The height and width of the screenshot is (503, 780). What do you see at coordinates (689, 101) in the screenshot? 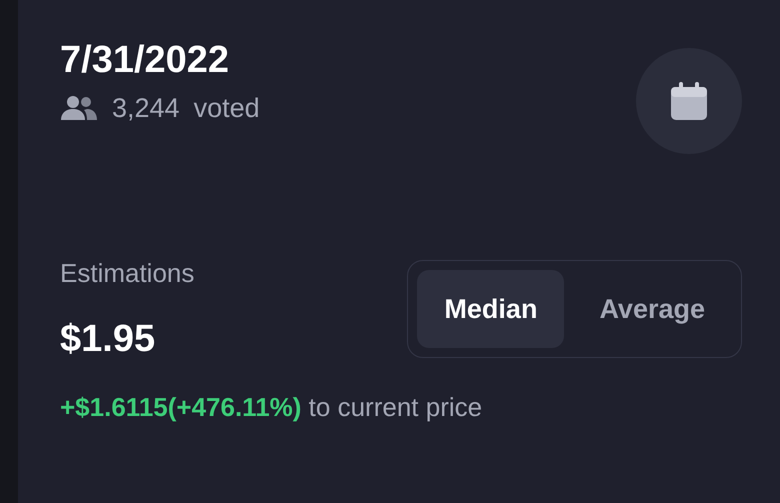
I see `calendar-icon` at bounding box center [689, 101].